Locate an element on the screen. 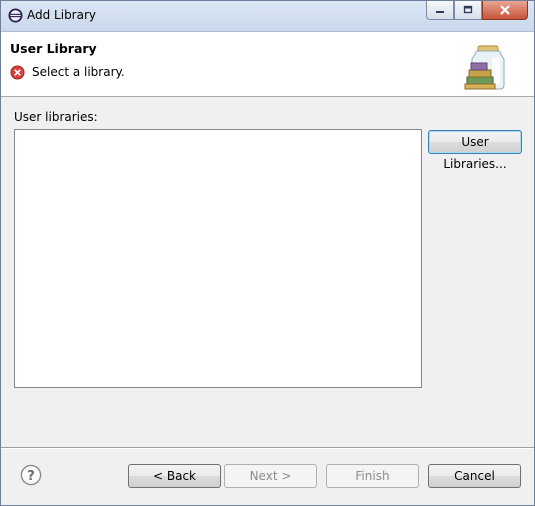 This screenshot has width=535, height=506. error-icon is located at coordinates (17, 72).